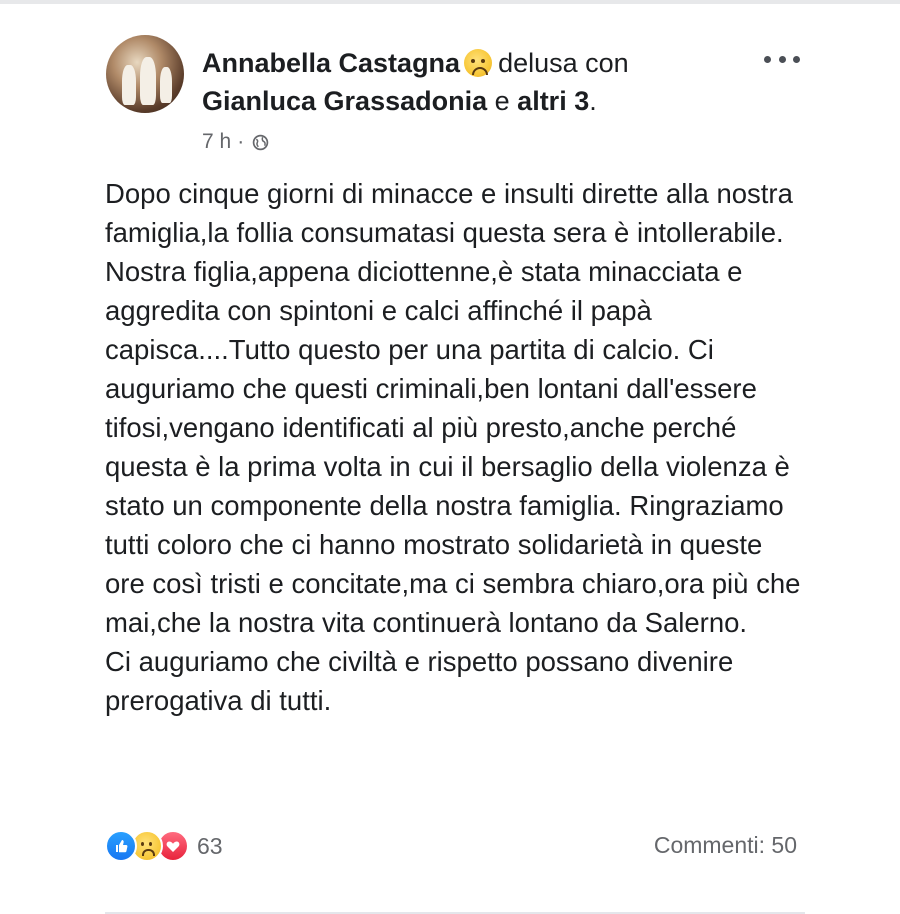 The image size is (900, 914). What do you see at coordinates (121, 846) in the screenshot?
I see `like-icon` at bounding box center [121, 846].